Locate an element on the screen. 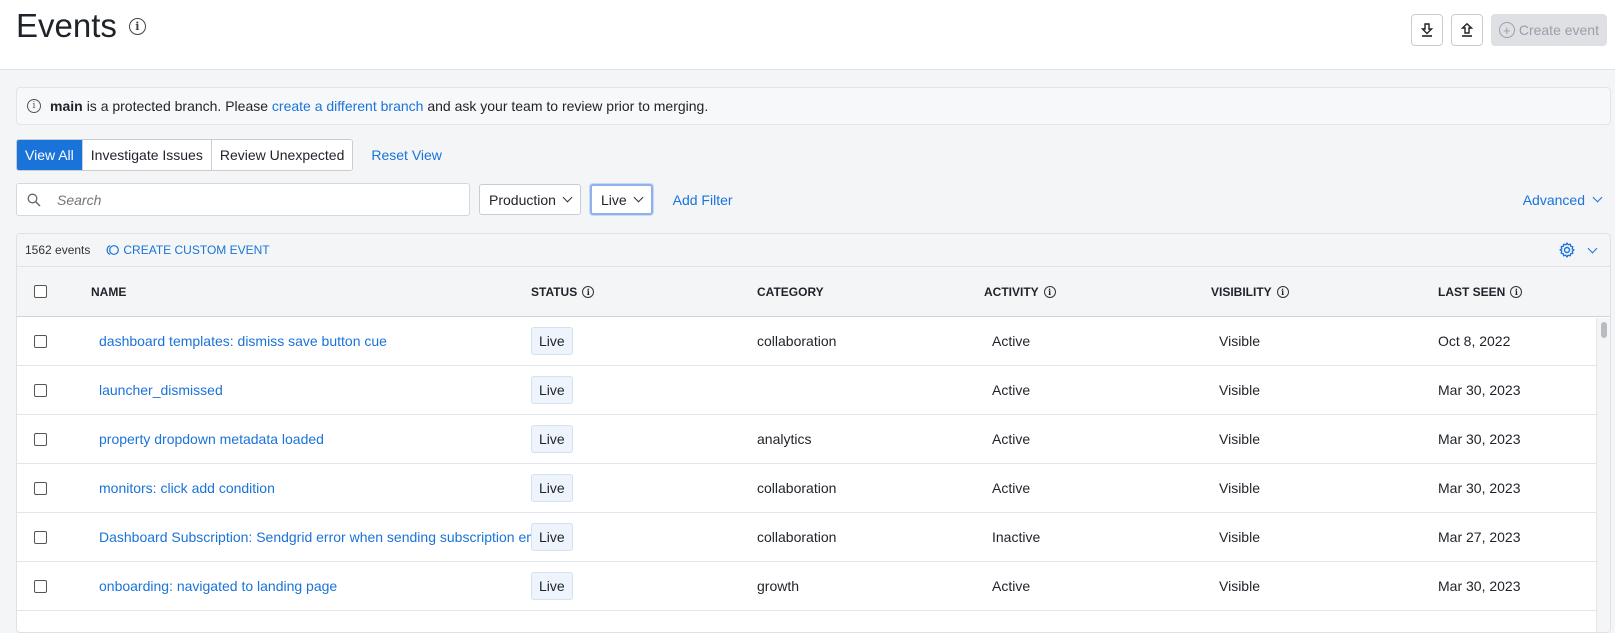  create-event-label: Create event is located at coordinates (1558, 30).